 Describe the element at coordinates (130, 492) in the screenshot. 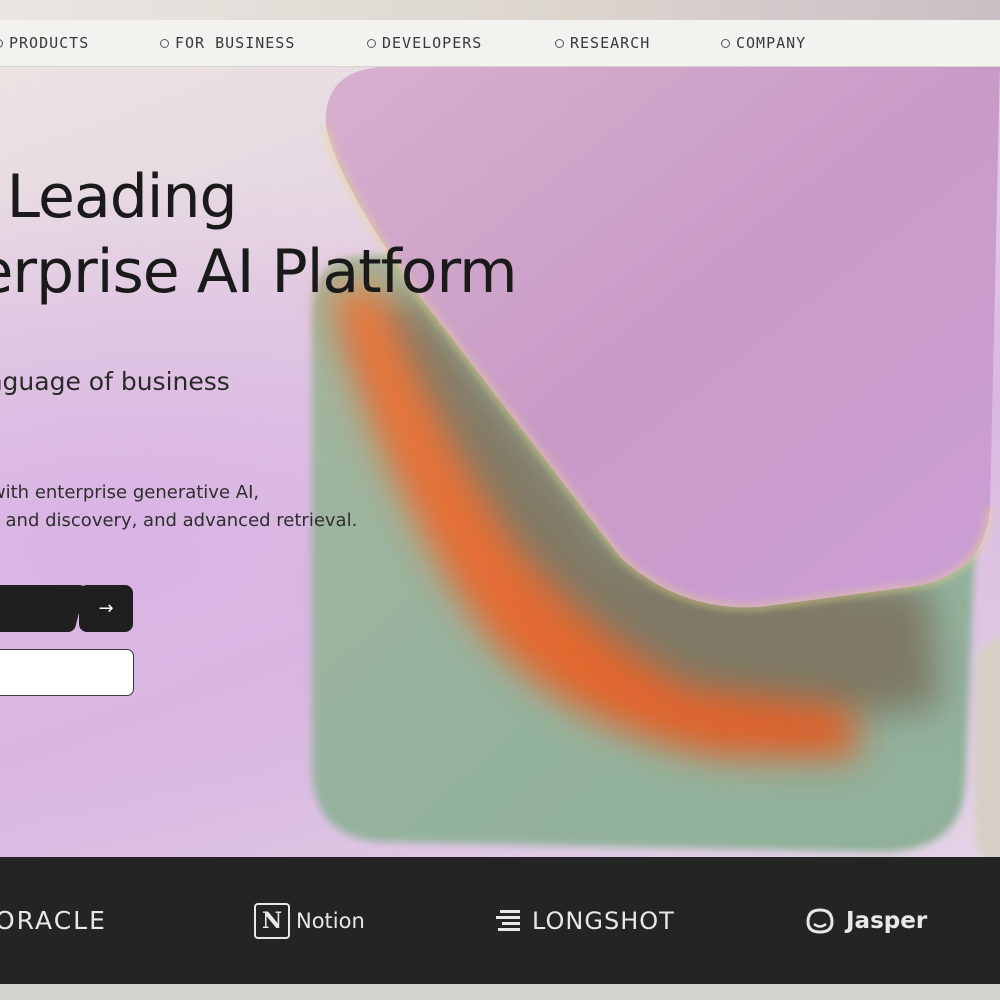

I see `hero-description-line-1: Build with enterprise generative AI,` at that location.